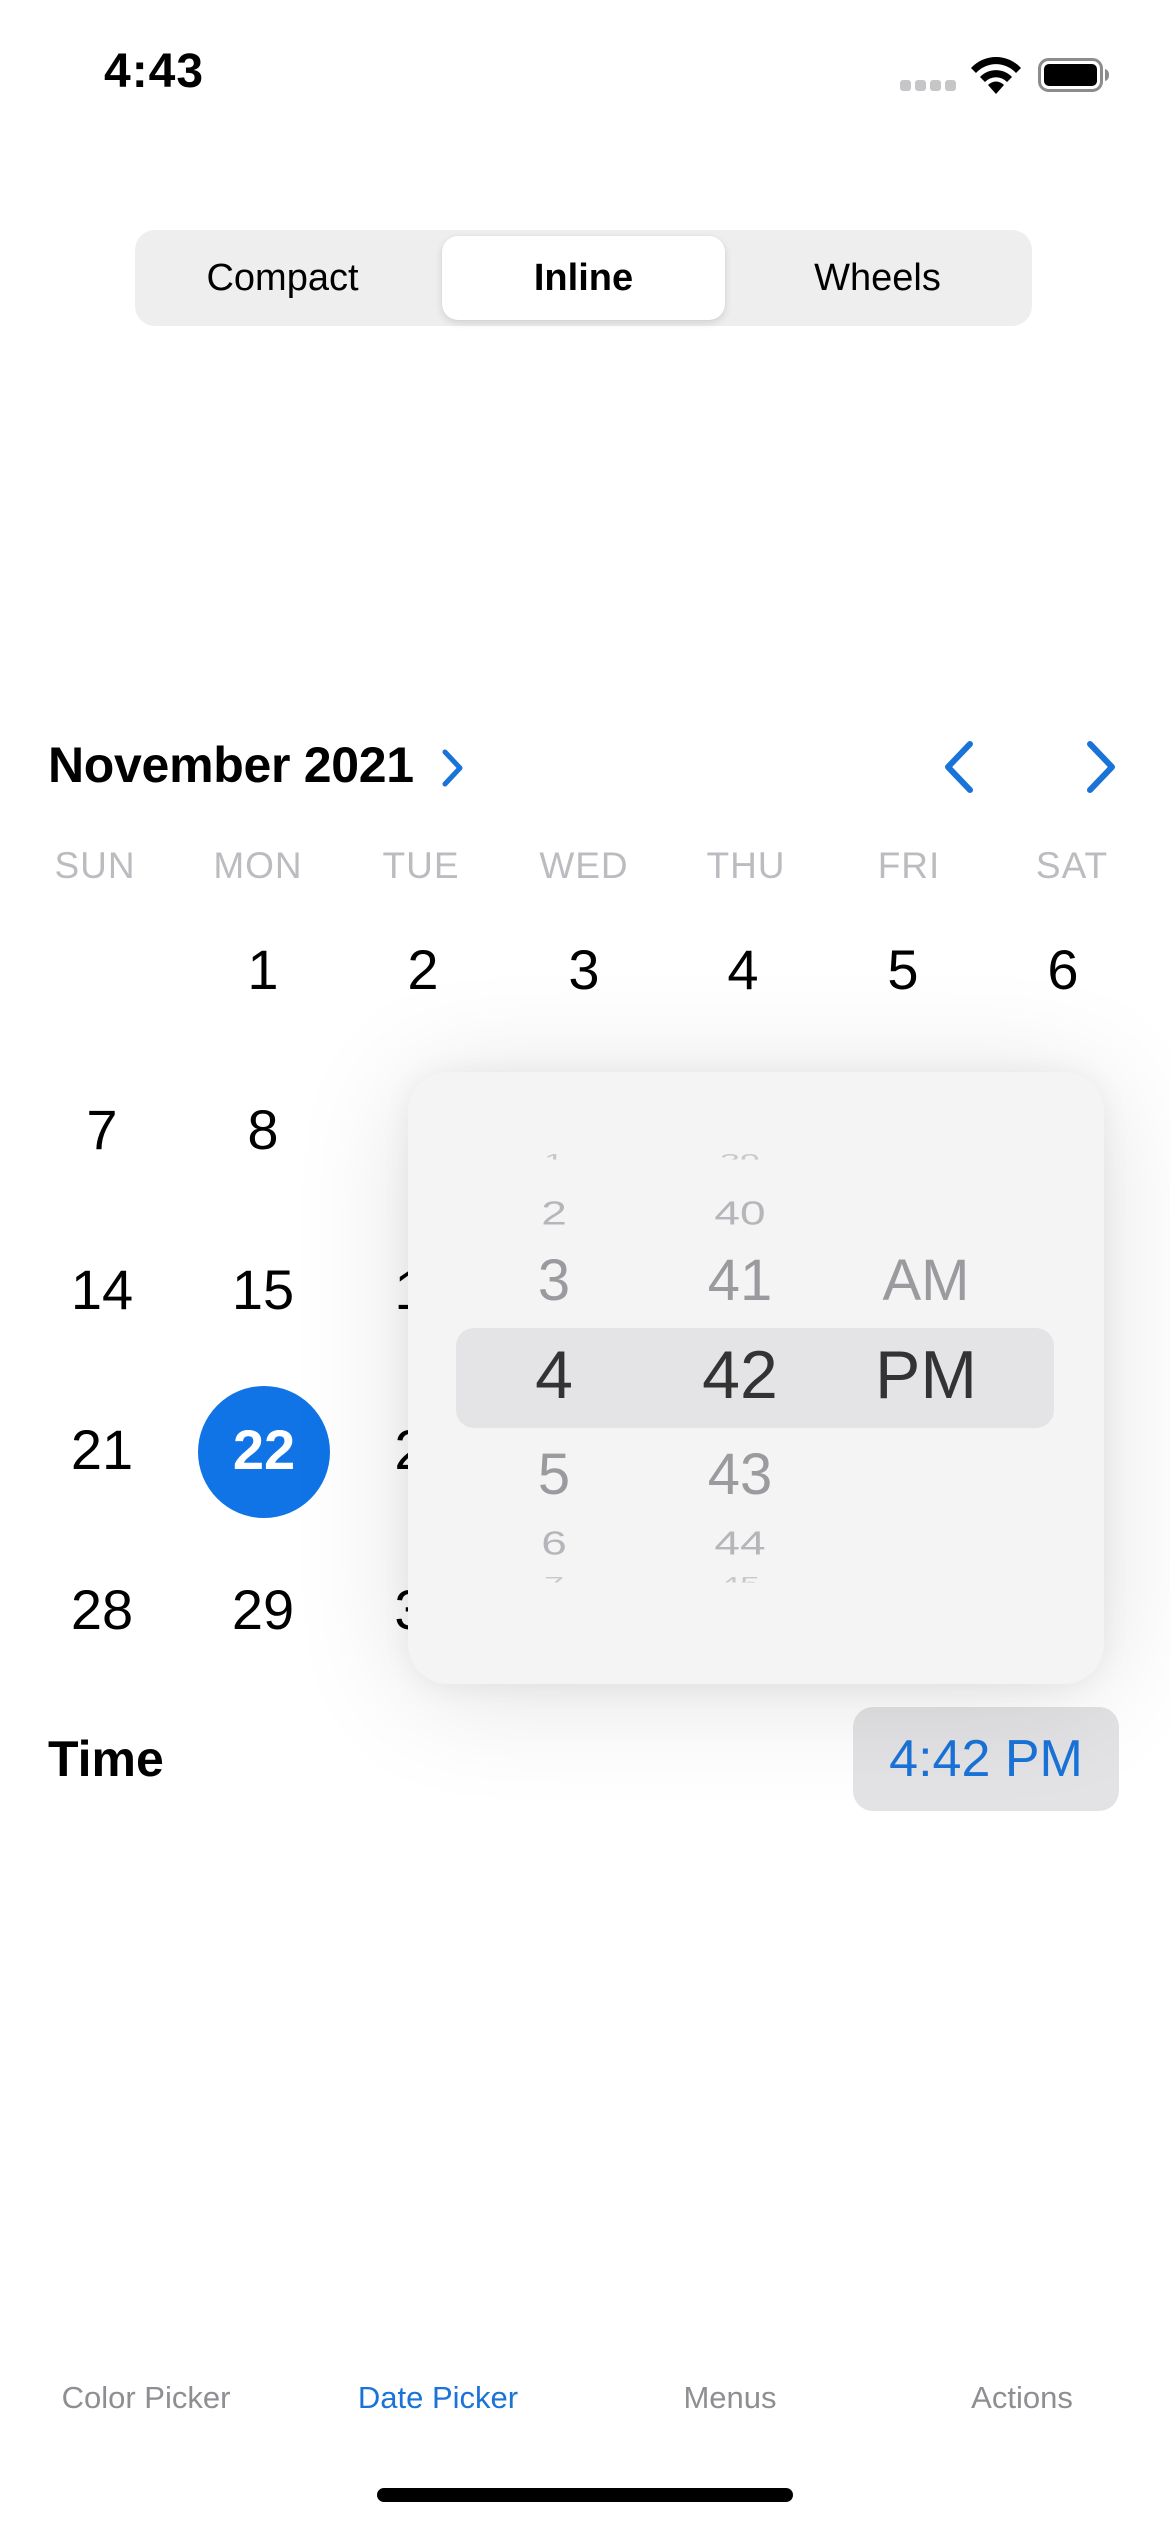 The height and width of the screenshot is (2532, 1170). What do you see at coordinates (585, 2495) in the screenshot?
I see `home-indicator` at bounding box center [585, 2495].